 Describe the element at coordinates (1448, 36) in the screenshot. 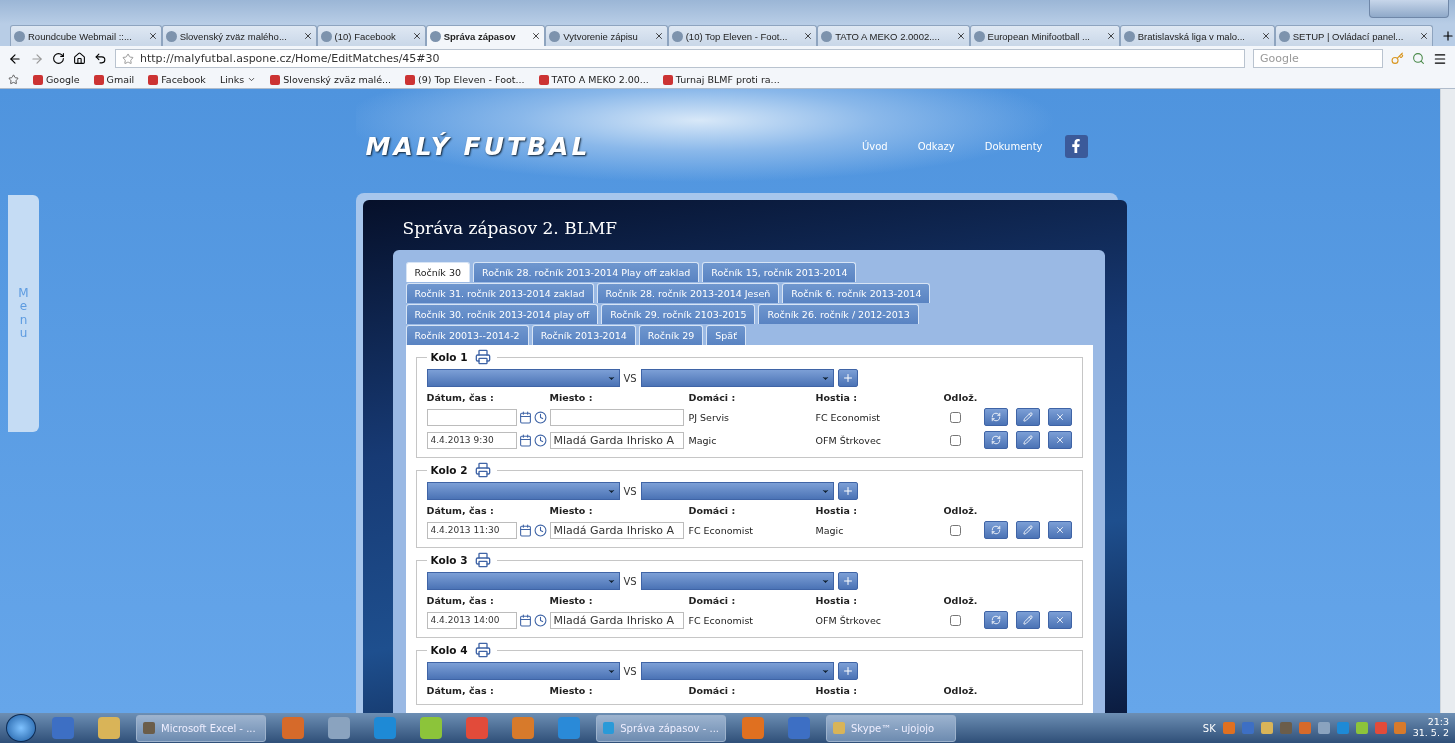

I see `new-tab-icon` at that location.